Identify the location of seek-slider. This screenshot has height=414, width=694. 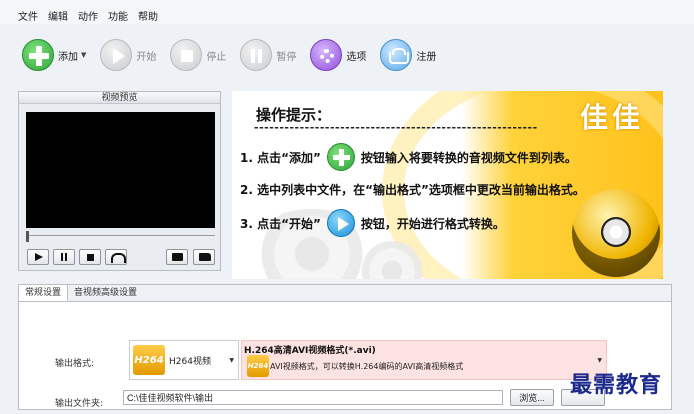
(120, 236).